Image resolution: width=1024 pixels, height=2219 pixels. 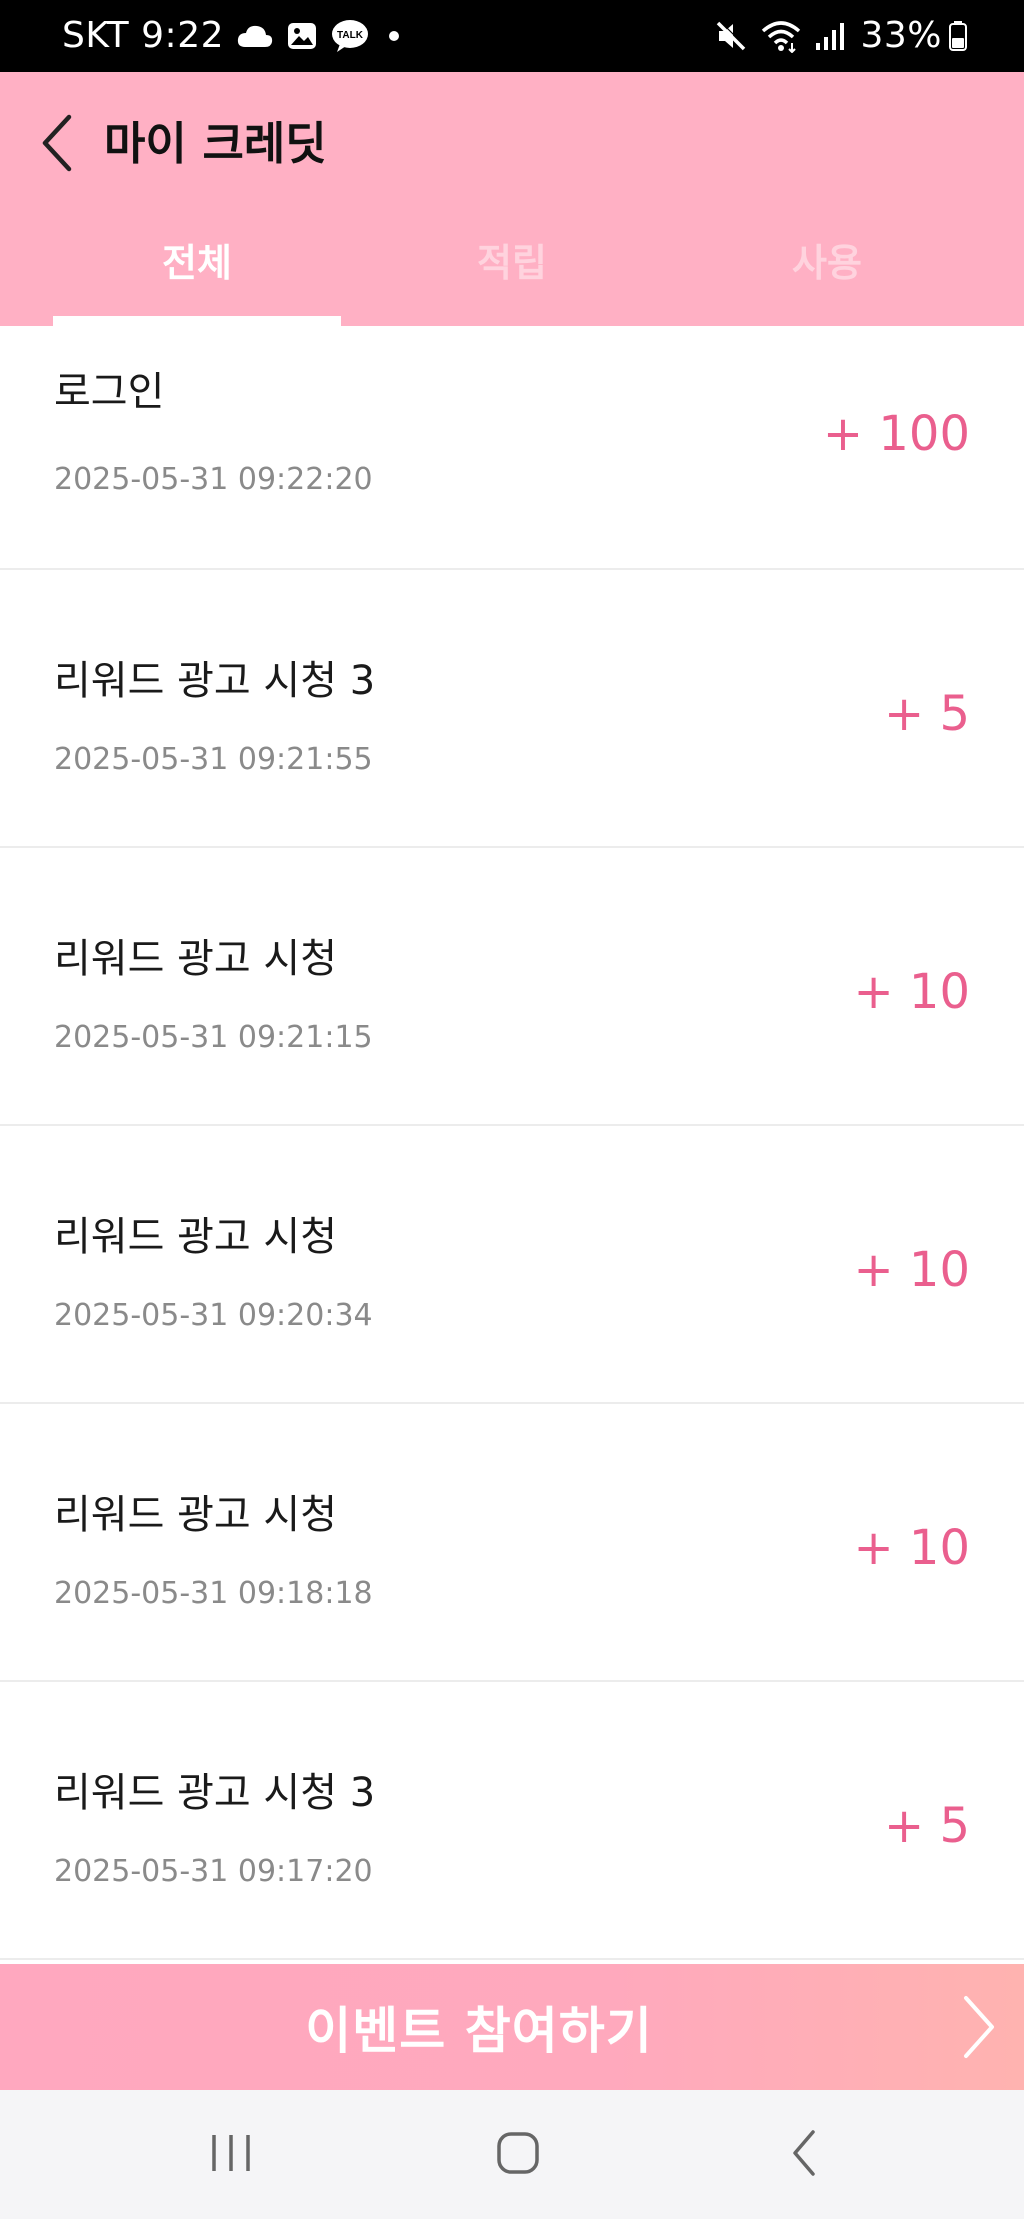 What do you see at coordinates (213, 759) in the screenshot?
I see `item-date: 2025-05-31 09:21:55` at bounding box center [213, 759].